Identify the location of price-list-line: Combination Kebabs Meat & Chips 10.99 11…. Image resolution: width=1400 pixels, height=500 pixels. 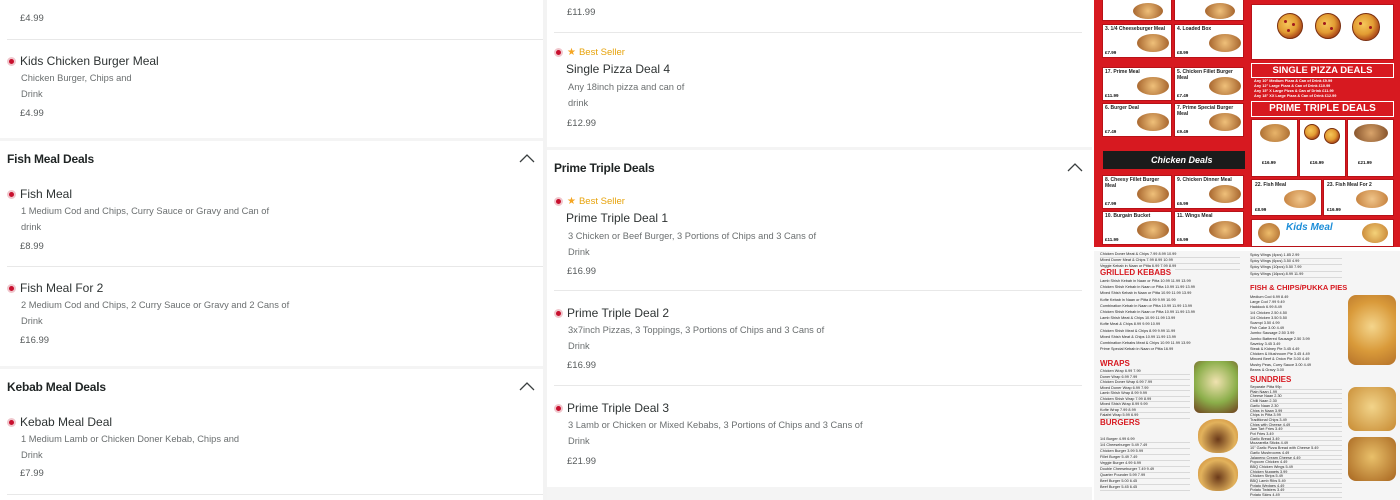
(1145, 343).